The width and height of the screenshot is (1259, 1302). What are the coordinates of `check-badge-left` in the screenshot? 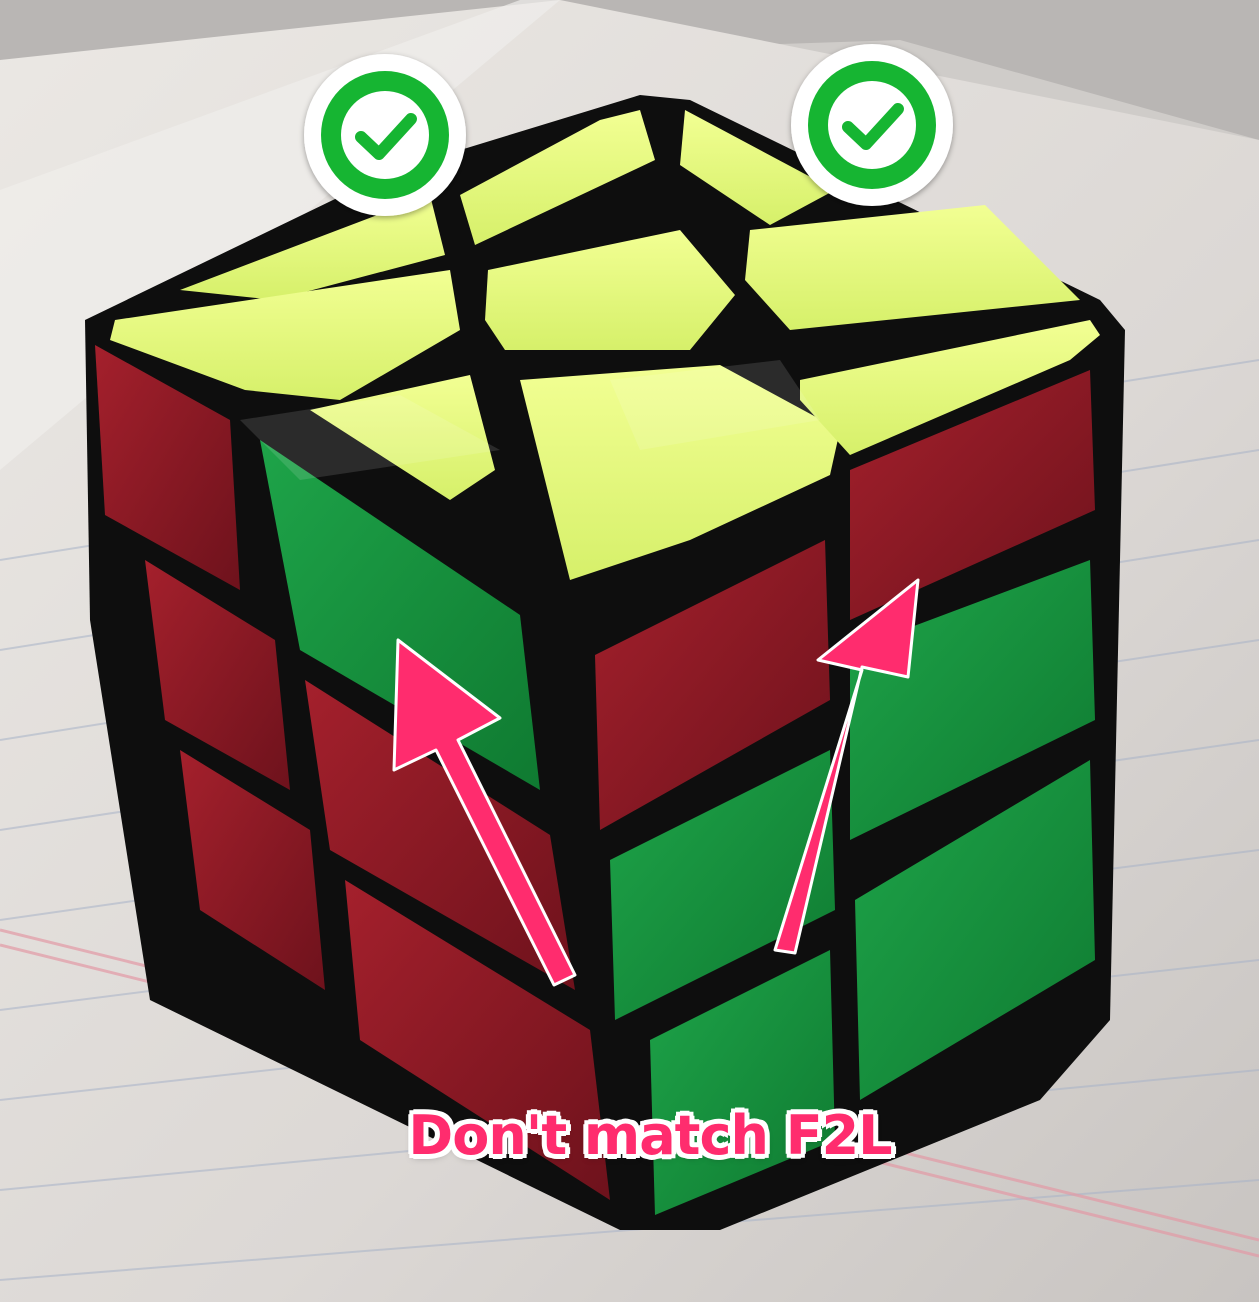 It's located at (385, 135).